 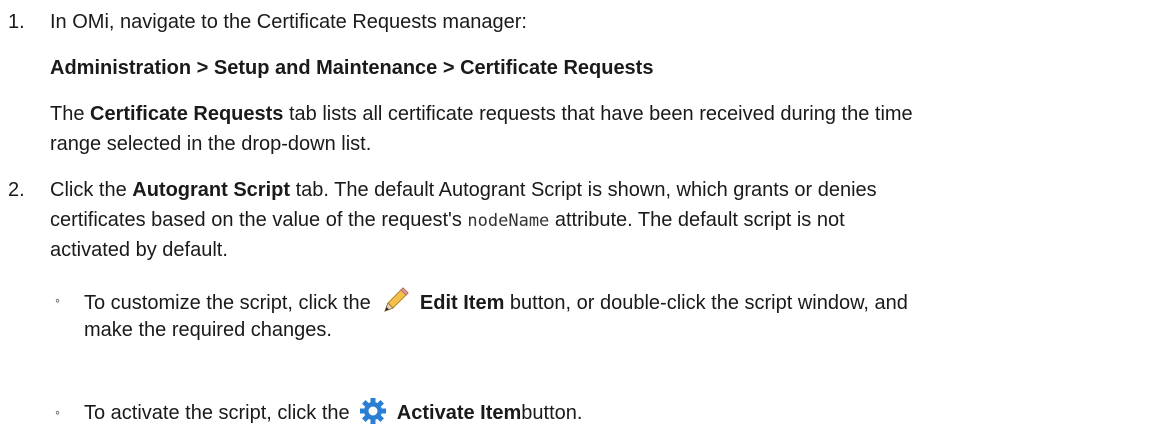 I want to click on desc-pre: The, so click(x=70, y=114).